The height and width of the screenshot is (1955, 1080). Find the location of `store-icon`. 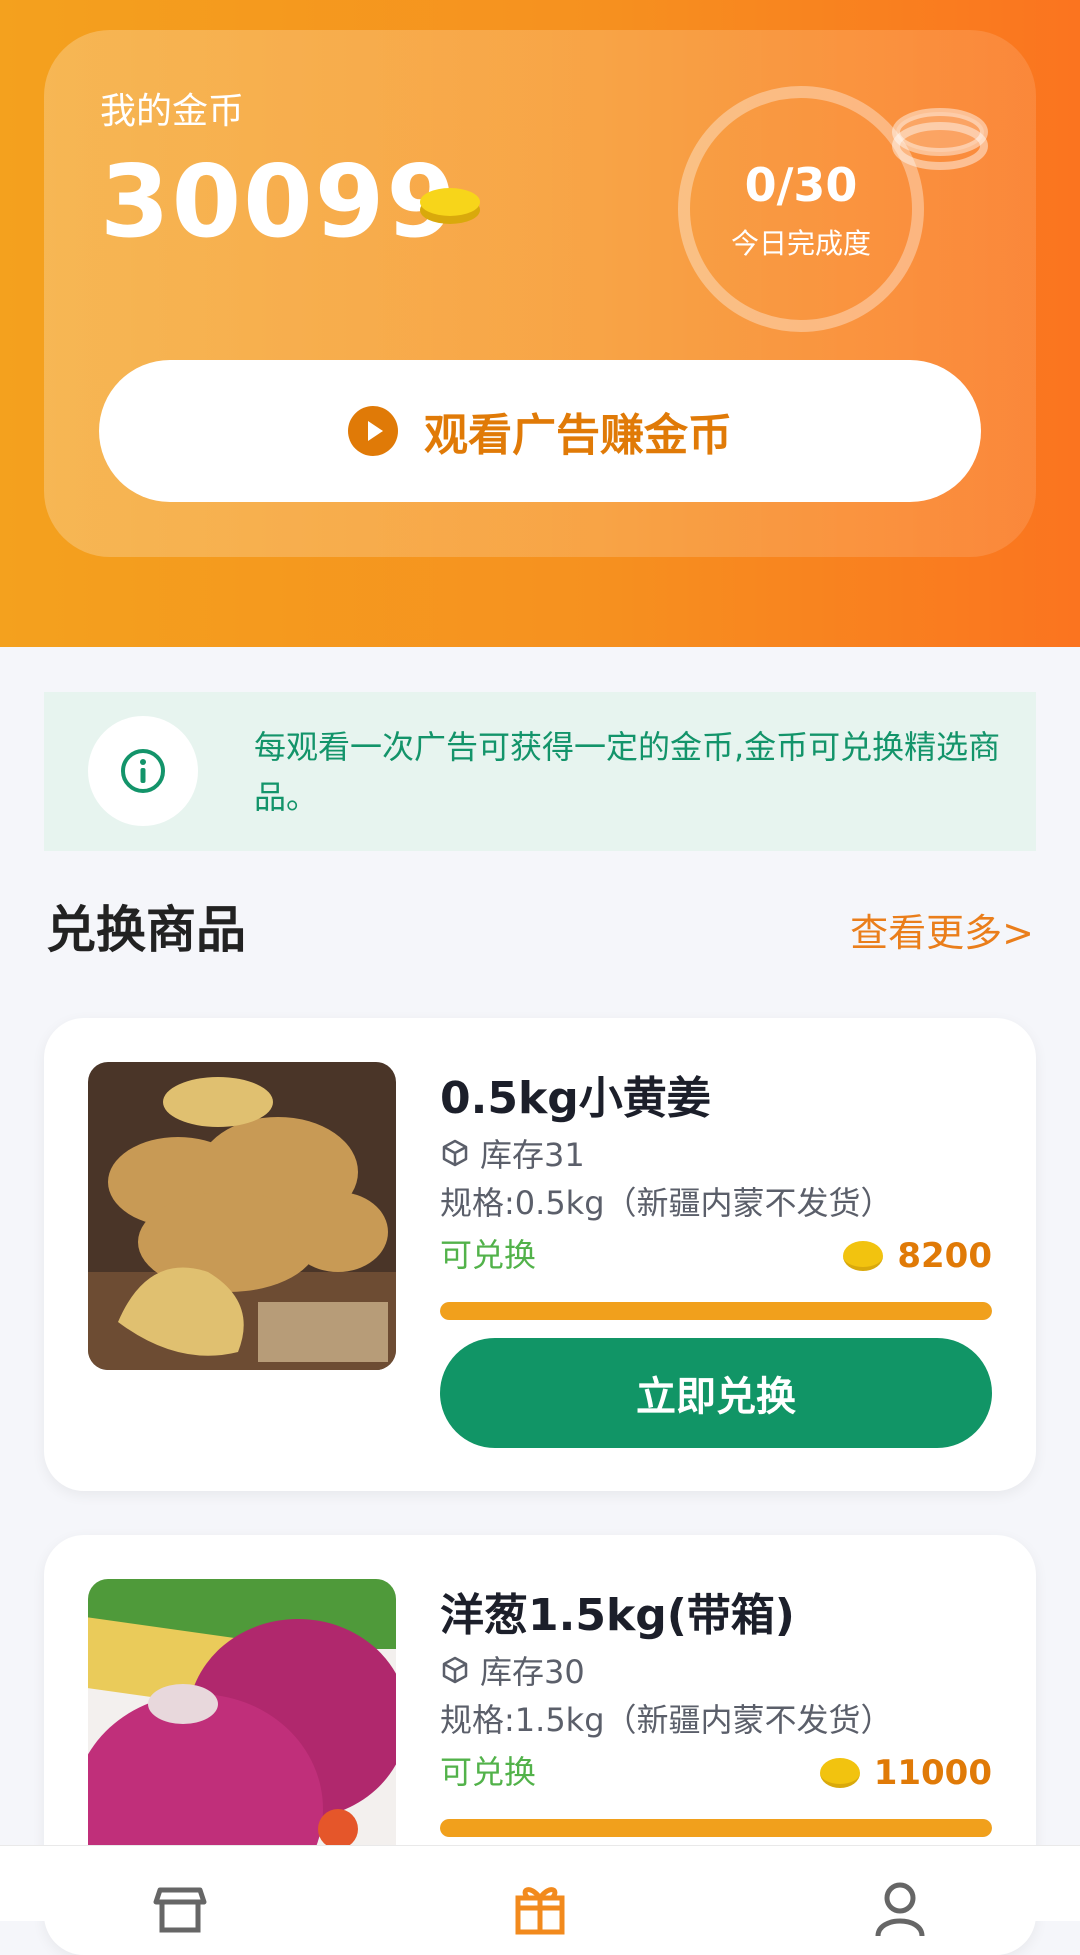

store-icon is located at coordinates (180, 1908).